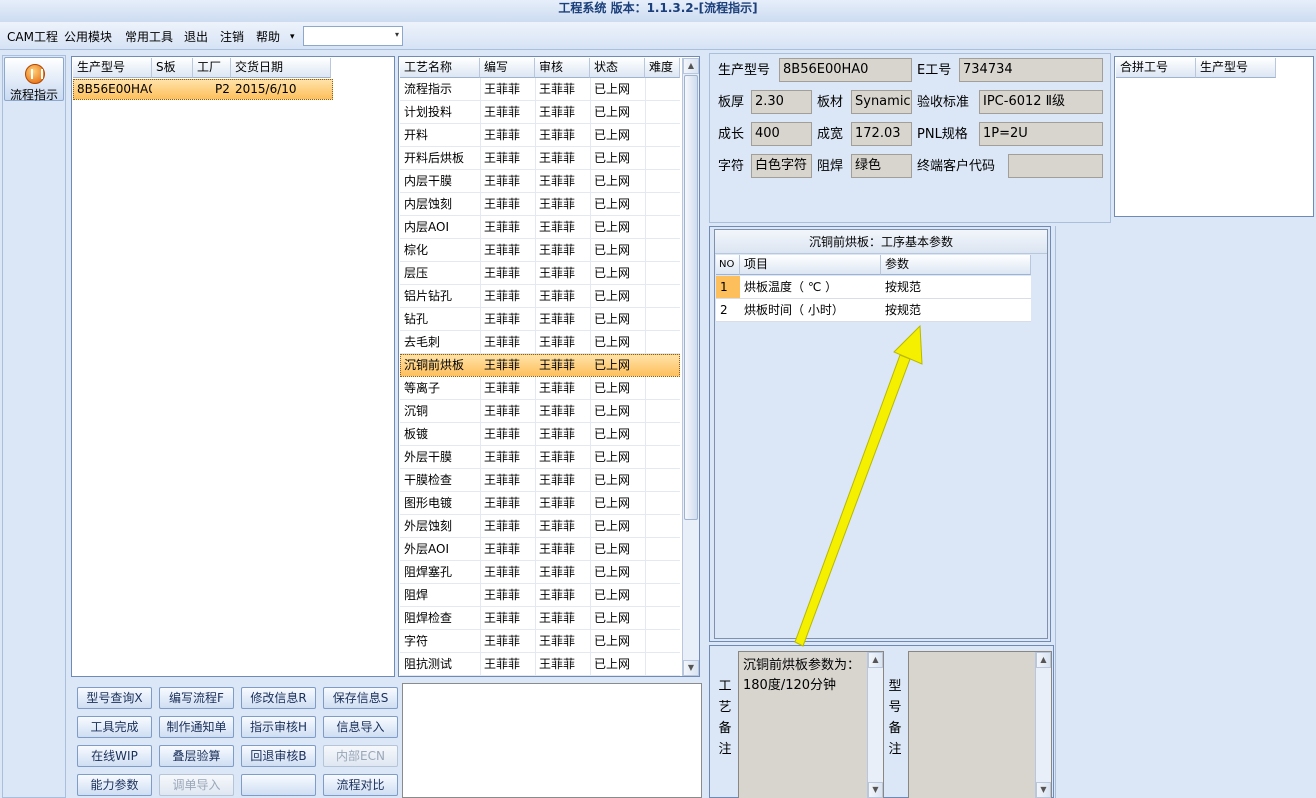  I want to click on arrow-head, so click(908, 344).